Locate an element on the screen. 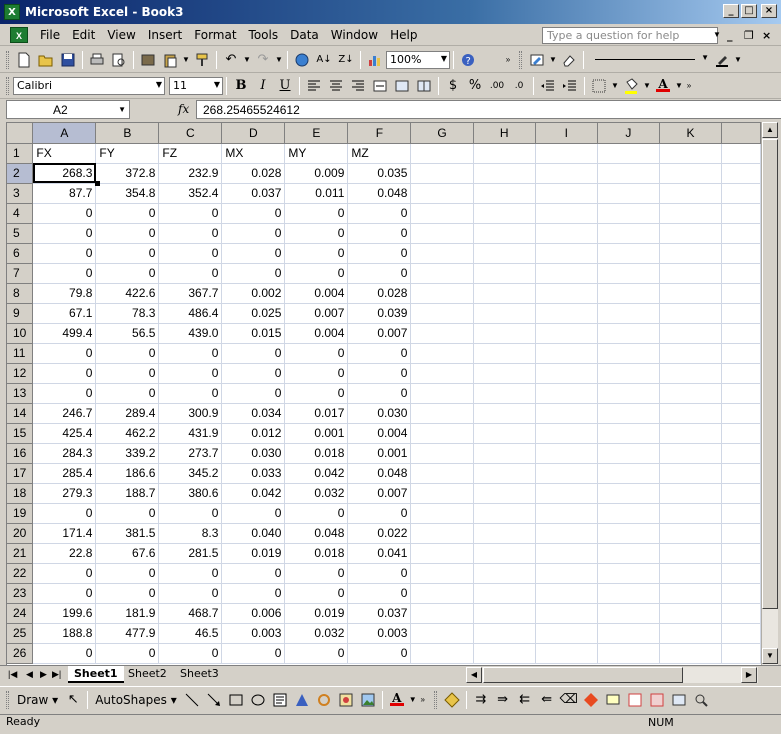 This screenshot has height=734, width=781. hyperlink-icon is located at coordinates (302, 60).